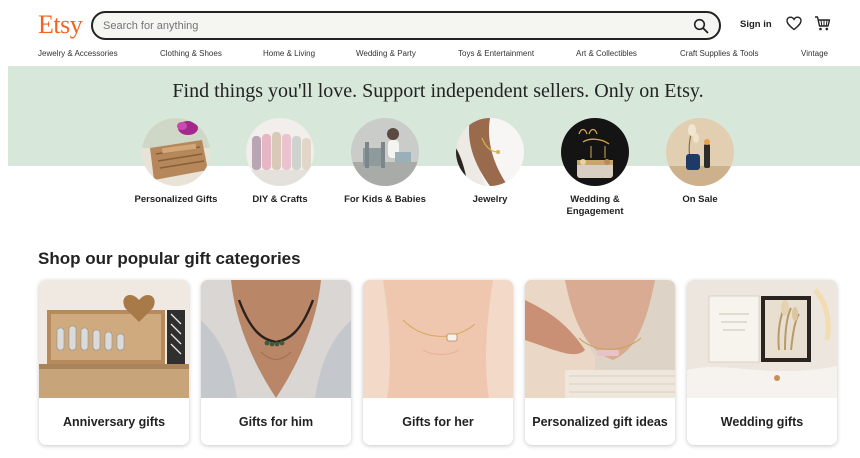  What do you see at coordinates (385, 152) in the screenshot?
I see `kids-babies-image` at bounding box center [385, 152].